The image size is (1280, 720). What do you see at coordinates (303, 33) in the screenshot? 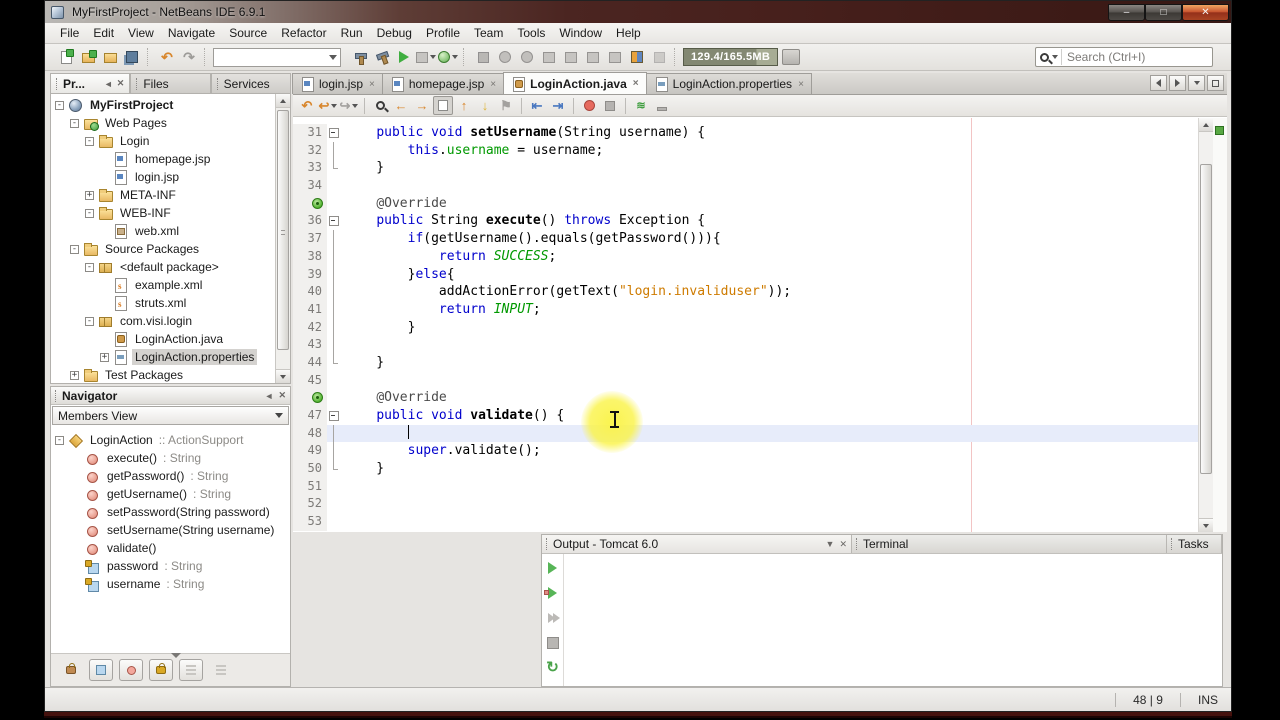
I see `menu-refactor: Refactor` at bounding box center [303, 33].